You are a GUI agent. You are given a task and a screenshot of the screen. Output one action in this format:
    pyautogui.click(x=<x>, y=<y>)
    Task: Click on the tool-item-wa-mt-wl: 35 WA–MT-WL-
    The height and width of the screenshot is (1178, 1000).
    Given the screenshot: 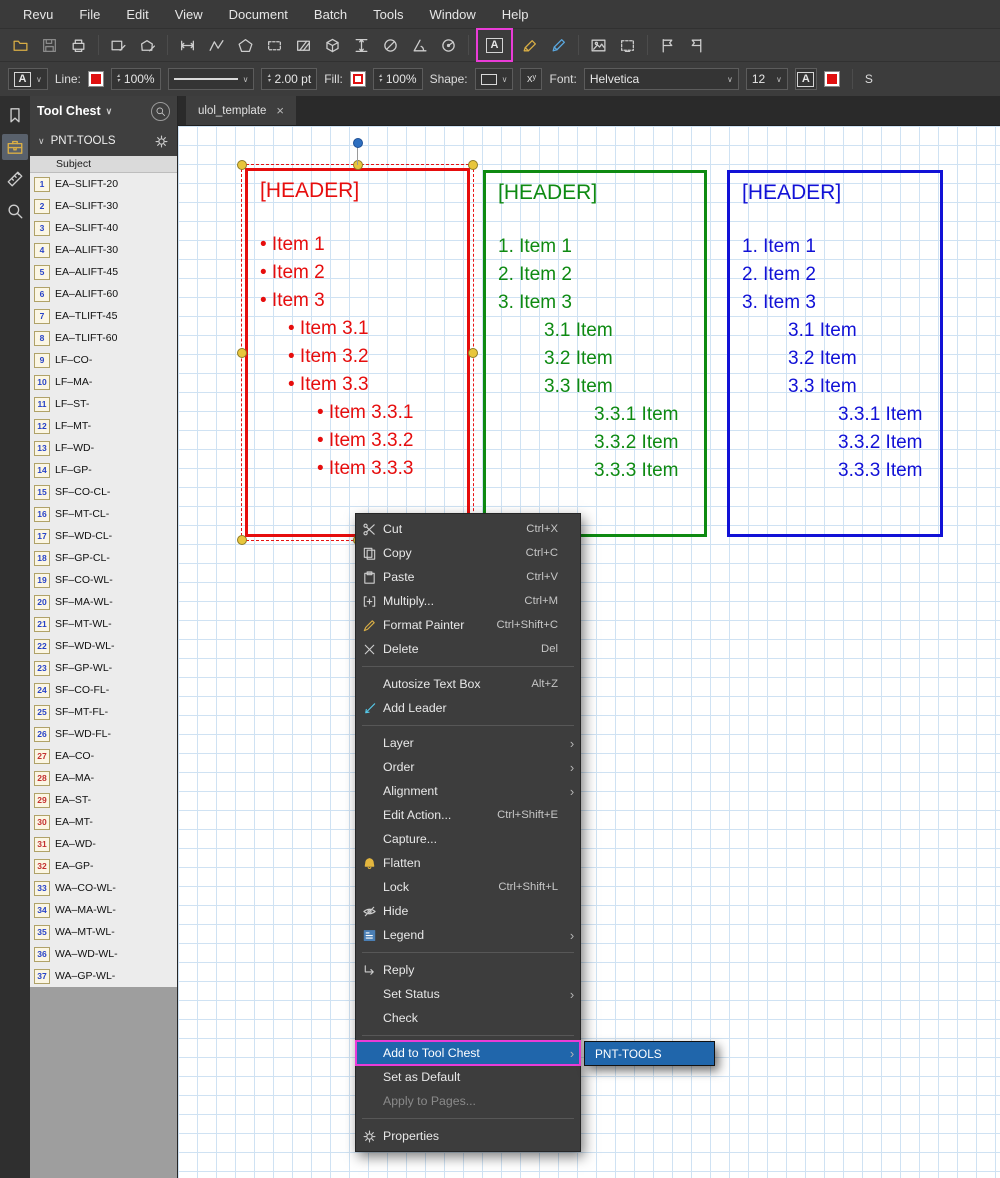 What is the action you would take?
    pyautogui.click(x=103, y=932)
    